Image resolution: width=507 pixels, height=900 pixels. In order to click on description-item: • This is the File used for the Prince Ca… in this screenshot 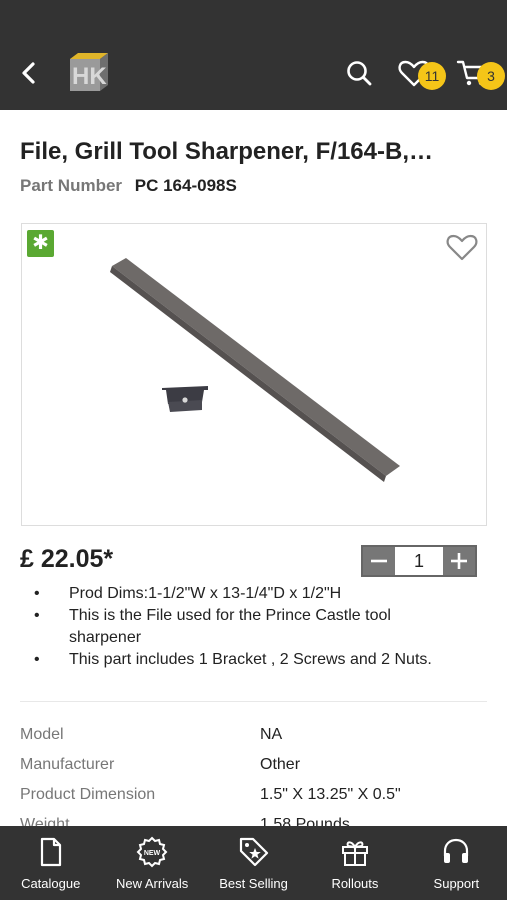, I will do `click(212, 626)`.